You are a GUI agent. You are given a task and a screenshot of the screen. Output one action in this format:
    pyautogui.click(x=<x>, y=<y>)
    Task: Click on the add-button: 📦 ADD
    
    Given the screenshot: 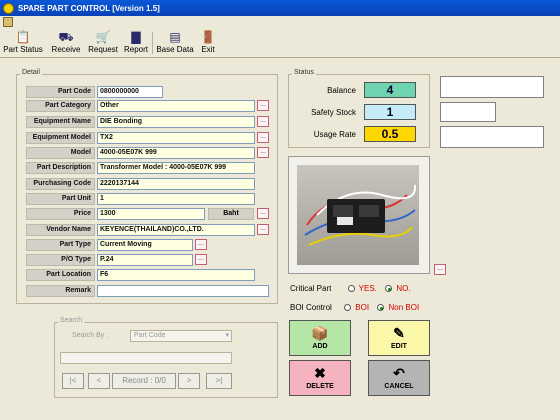 What is the action you would take?
    pyautogui.click(x=320, y=338)
    